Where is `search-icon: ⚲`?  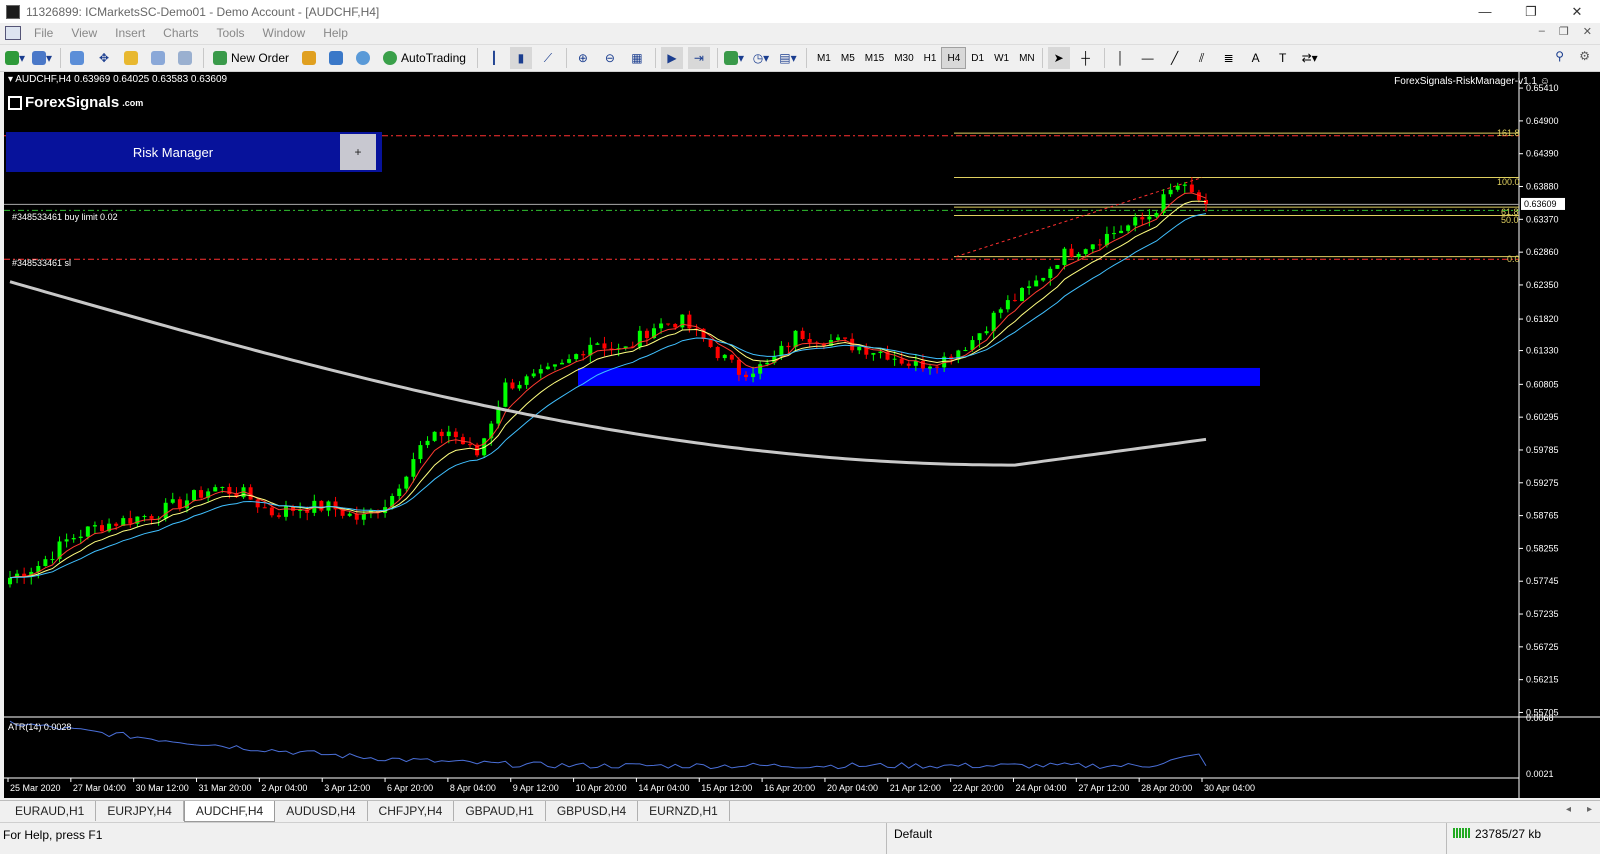
search-icon: ⚲ is located at coordinates (1559, 56).